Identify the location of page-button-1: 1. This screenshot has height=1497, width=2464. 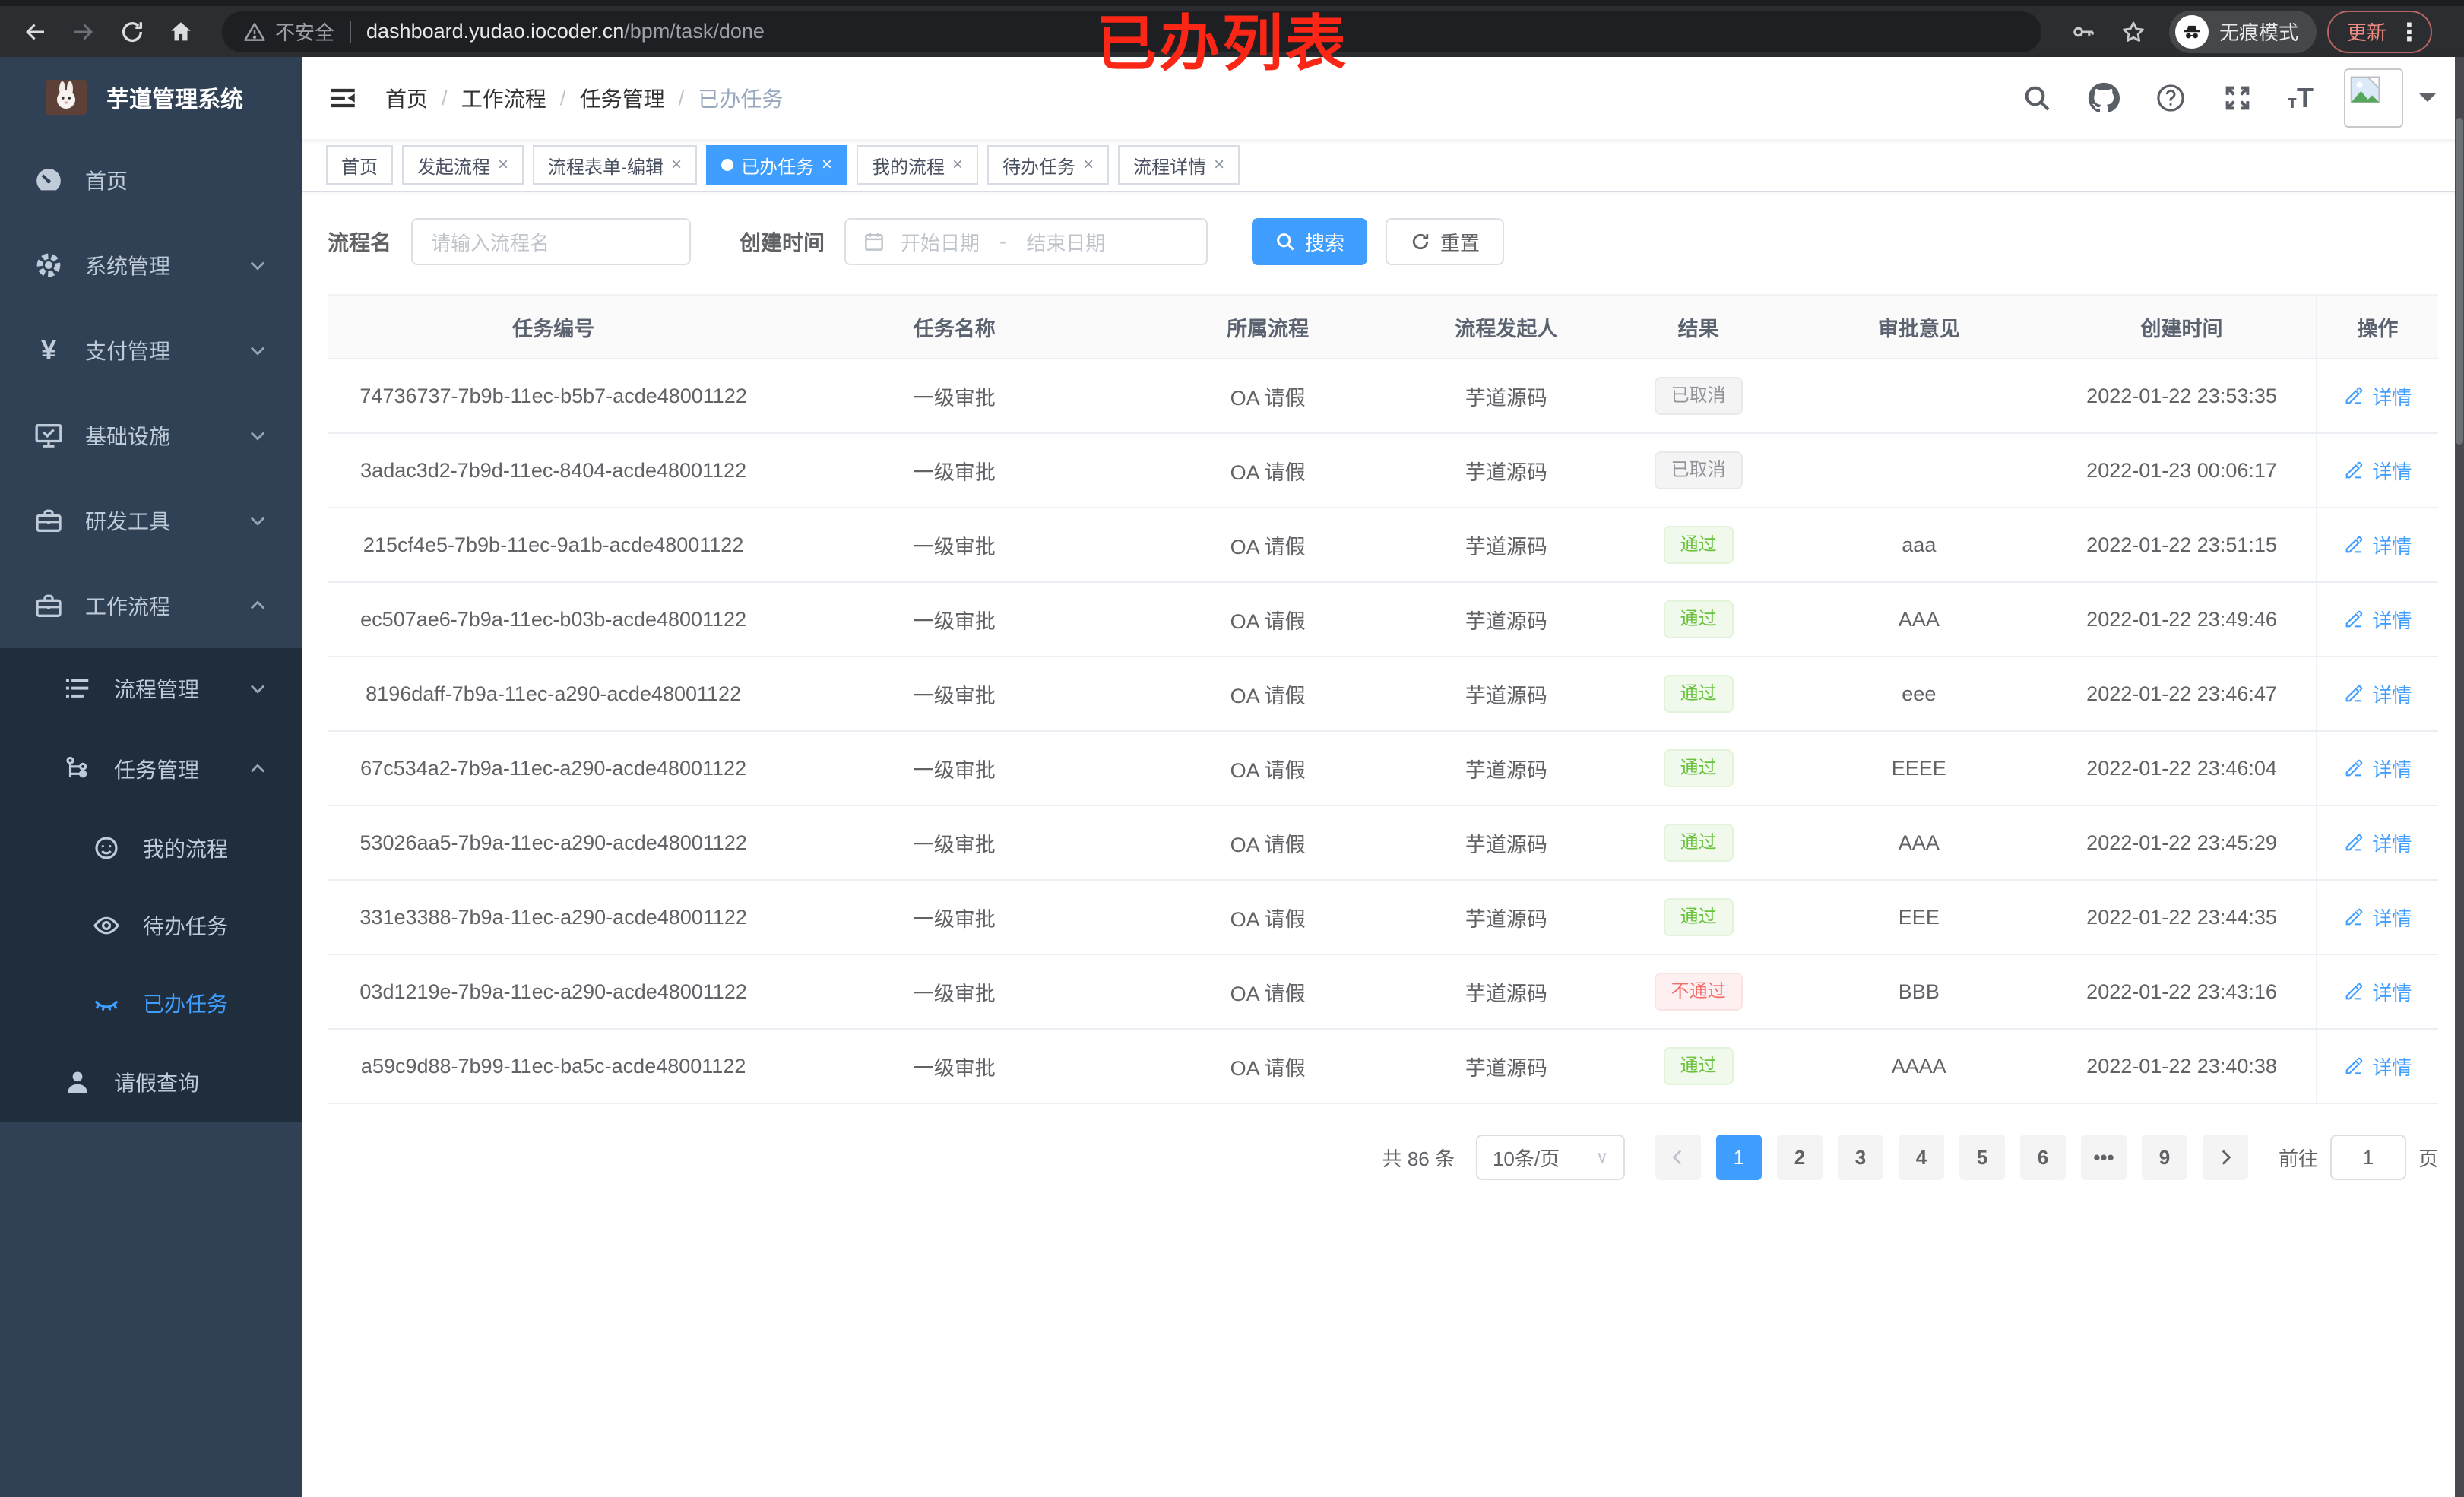
(1738, 1157).